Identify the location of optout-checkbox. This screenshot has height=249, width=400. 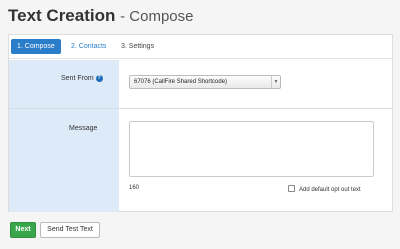
(291, 188).